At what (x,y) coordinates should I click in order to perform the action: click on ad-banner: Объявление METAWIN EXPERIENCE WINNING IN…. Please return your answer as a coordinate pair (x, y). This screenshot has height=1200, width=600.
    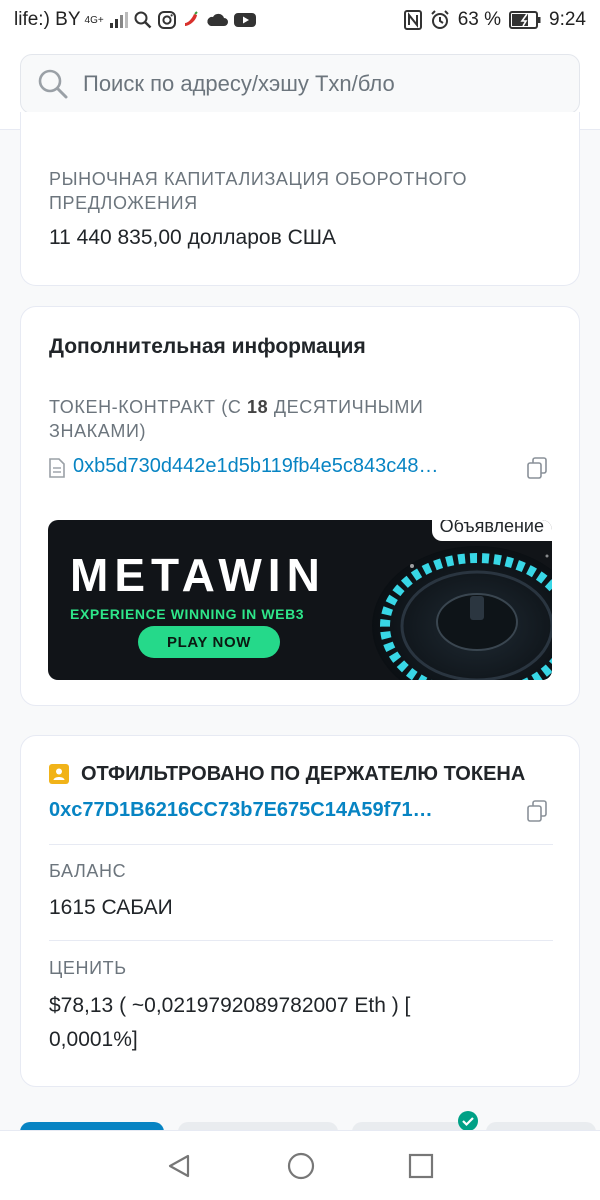
    Looking at the image, I should click on (300, 600).